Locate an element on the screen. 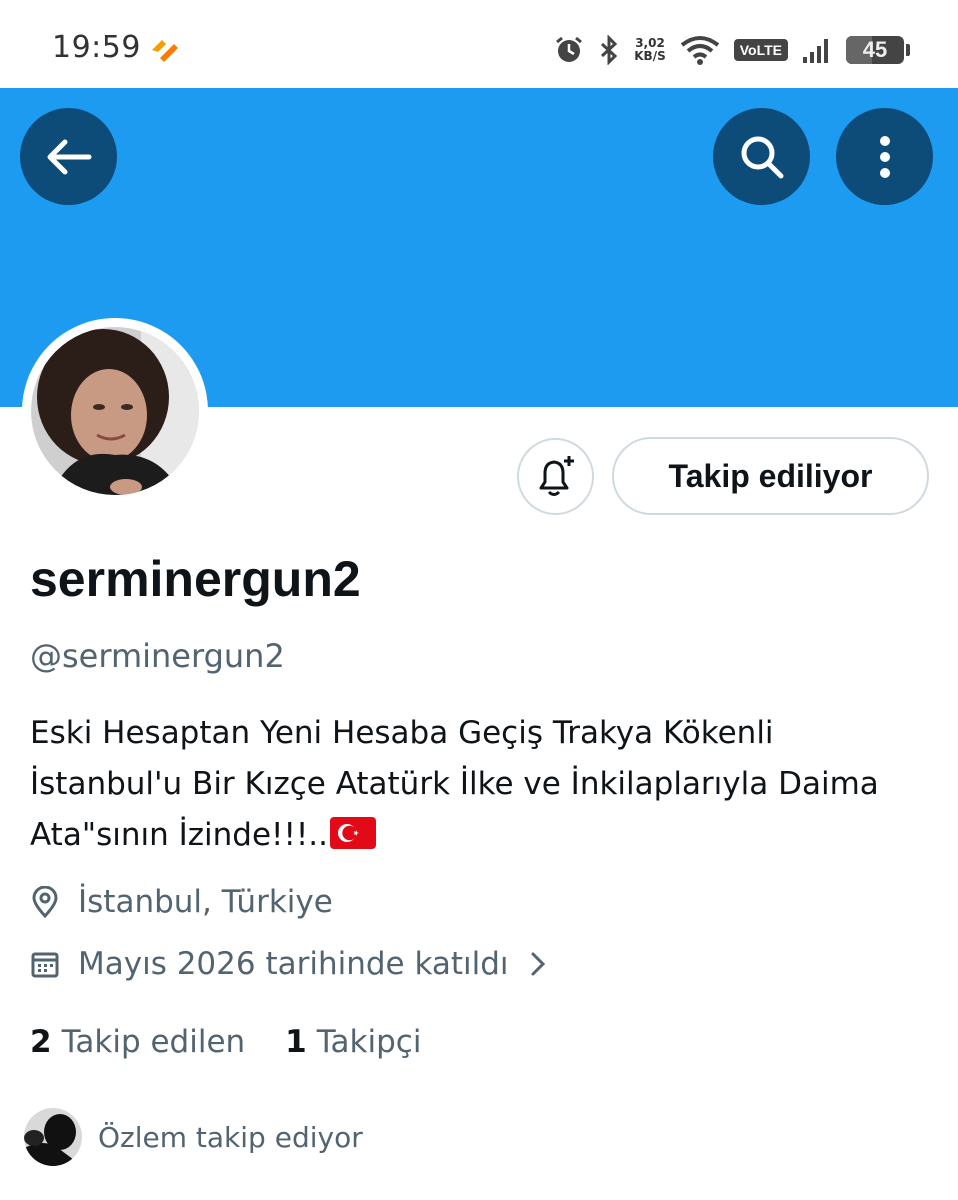 Image resolution: width=958 pixels, height=1200 pixels. user-handle: @serminergun2 is located at coordinates (157, 656).